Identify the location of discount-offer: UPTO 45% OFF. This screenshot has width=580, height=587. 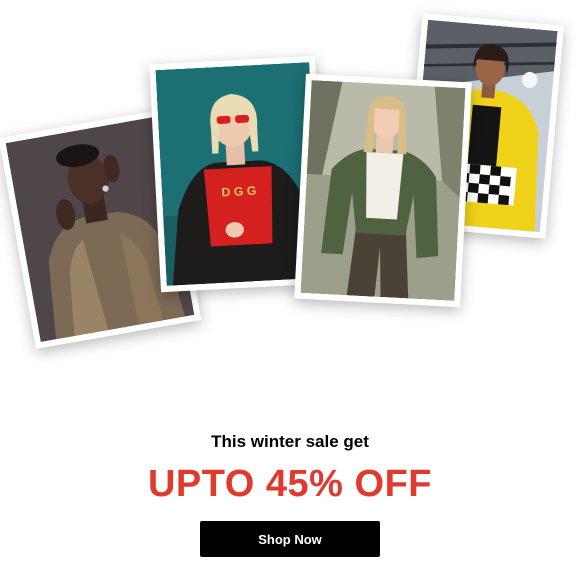
(290, 484).